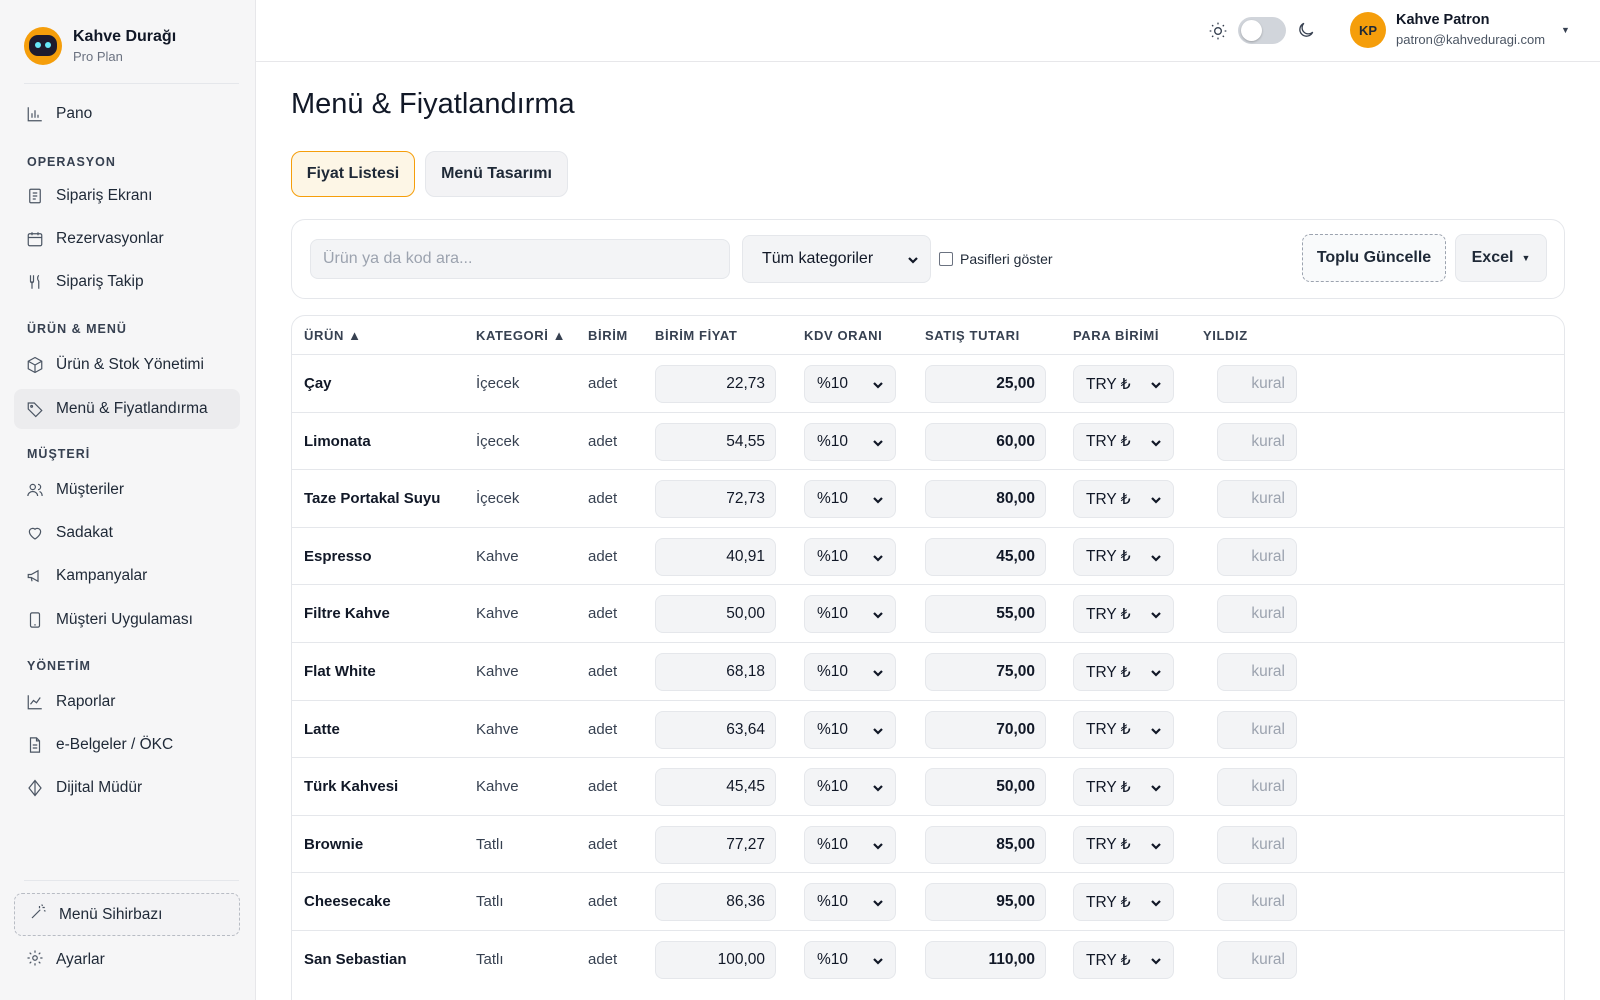  Describe the element at coordinates (715, 844) in the screenshot. I see `unit-price-input: 77,27` at that location.